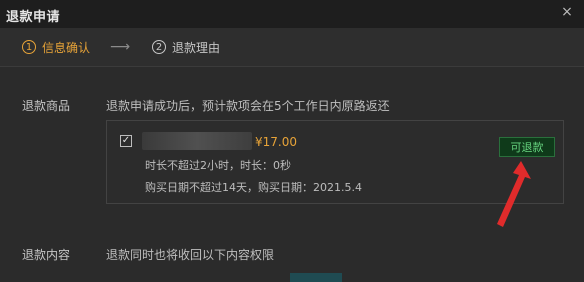  Describe the element at coordinates (29, 47) in the screenshot. I see `step-number: 1` at that location.